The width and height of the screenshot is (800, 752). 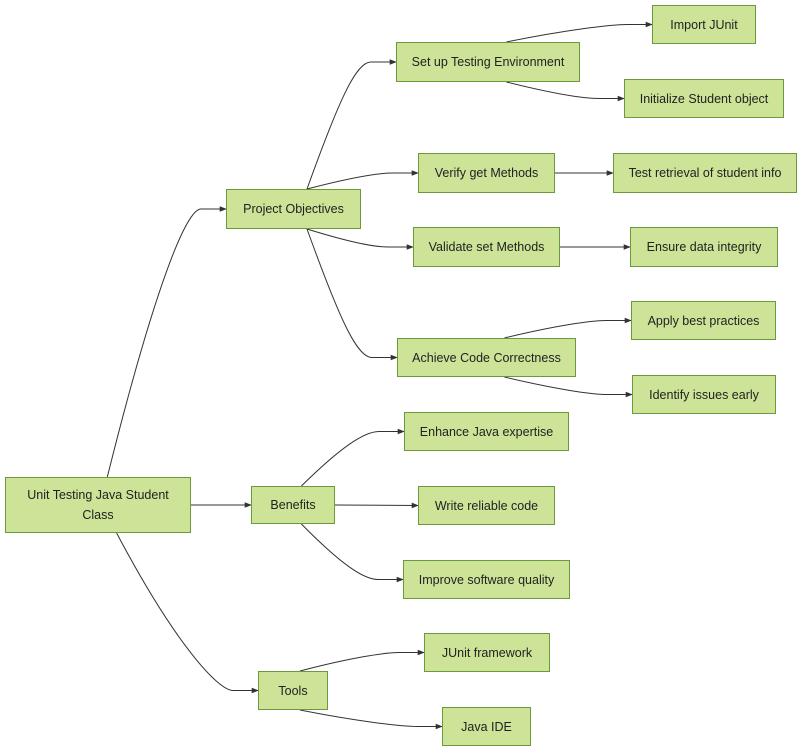 What do you see at coordinates (360, 239) in the screenshot?
I see `edge-objectives-to-validate_set` at bounding box center [360, 239].